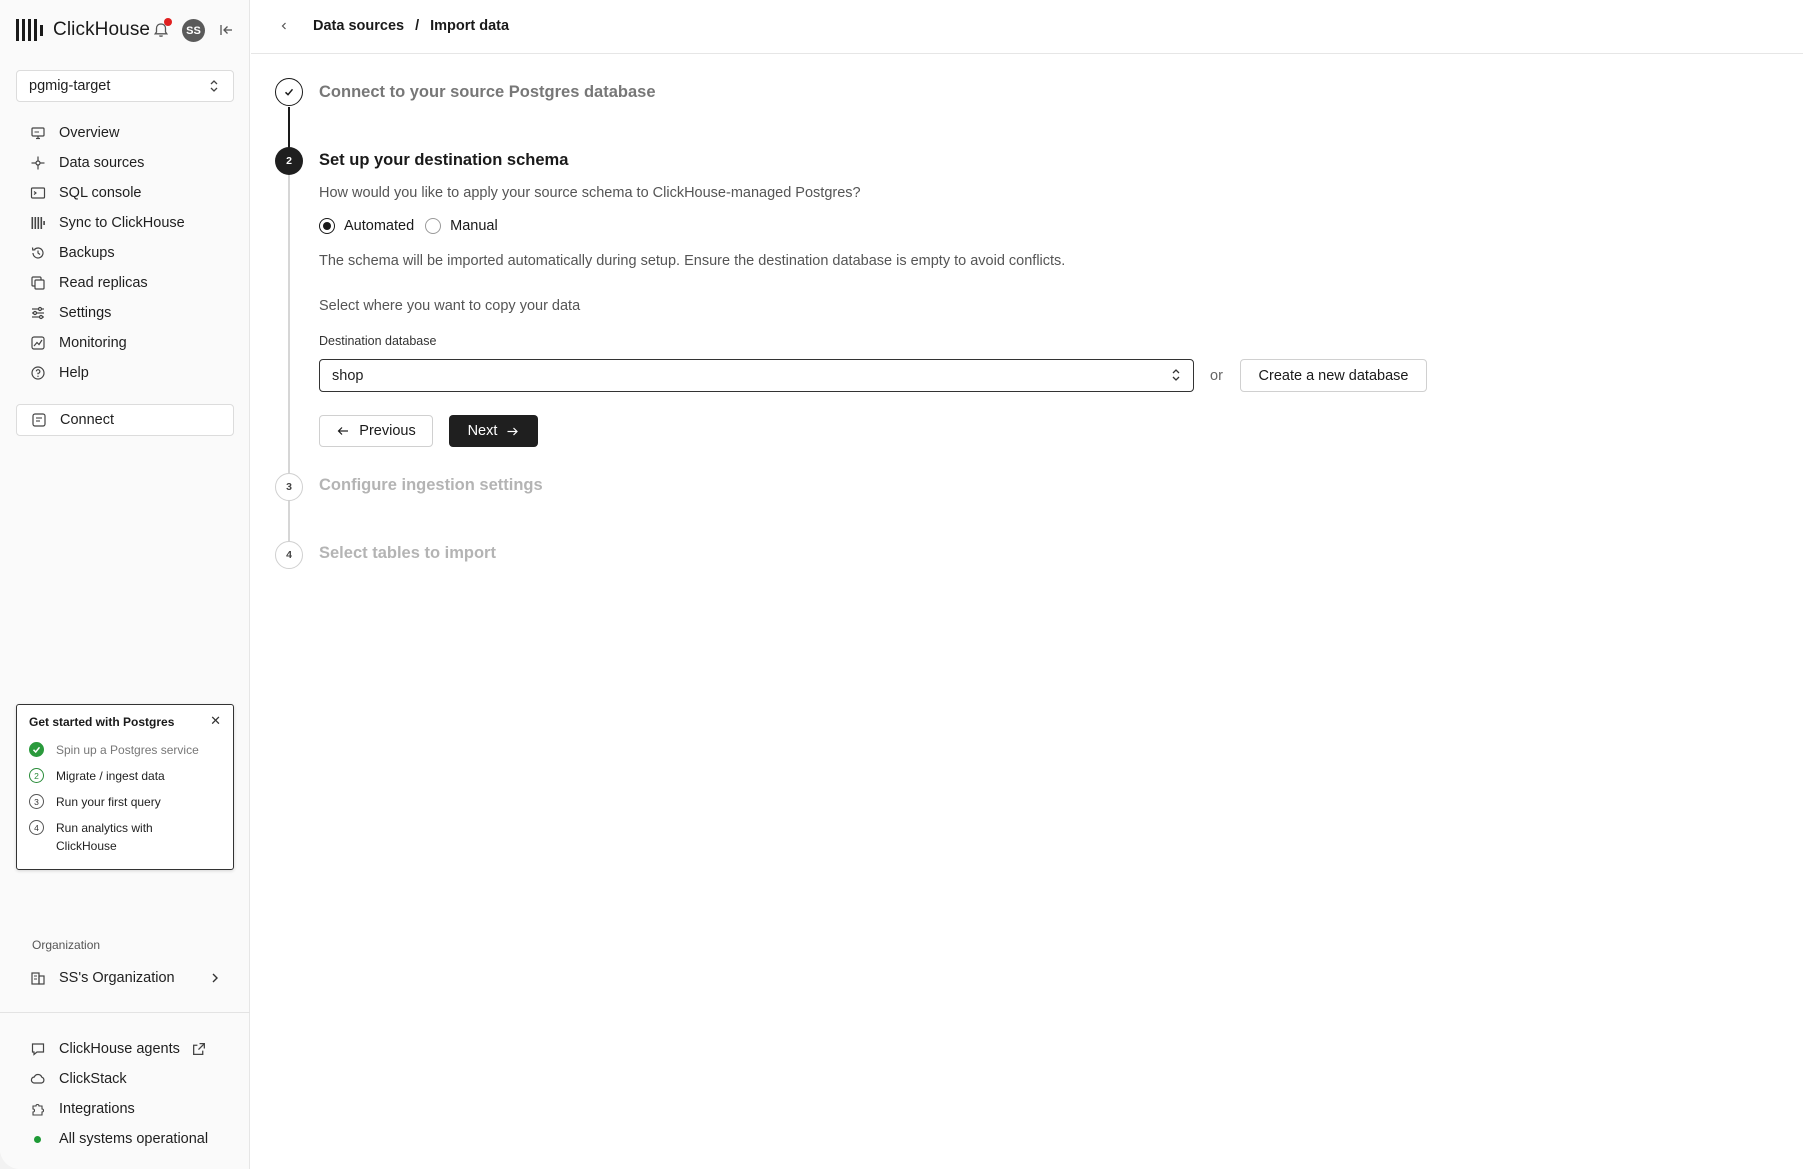  What do you see at coordinates (36, 775) in the screenshot?
I see `step-number-icon: 2` at bounding box center [36, 775].